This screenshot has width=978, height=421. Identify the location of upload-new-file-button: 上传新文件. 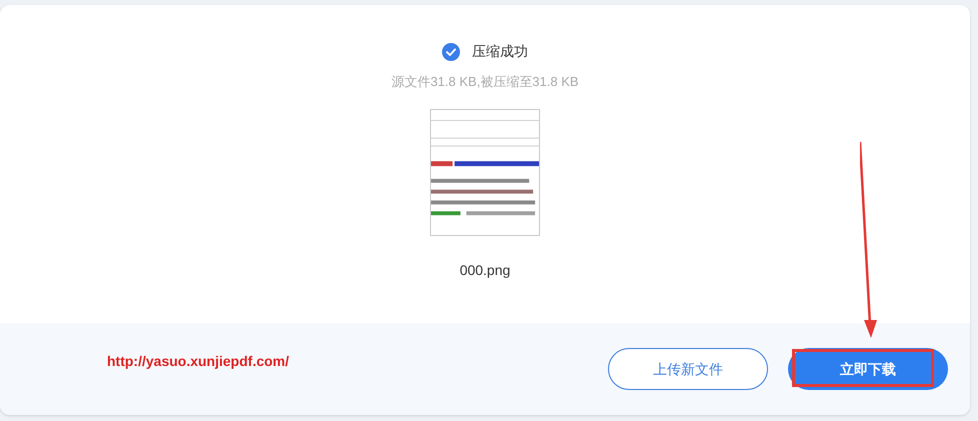
(688, 369).